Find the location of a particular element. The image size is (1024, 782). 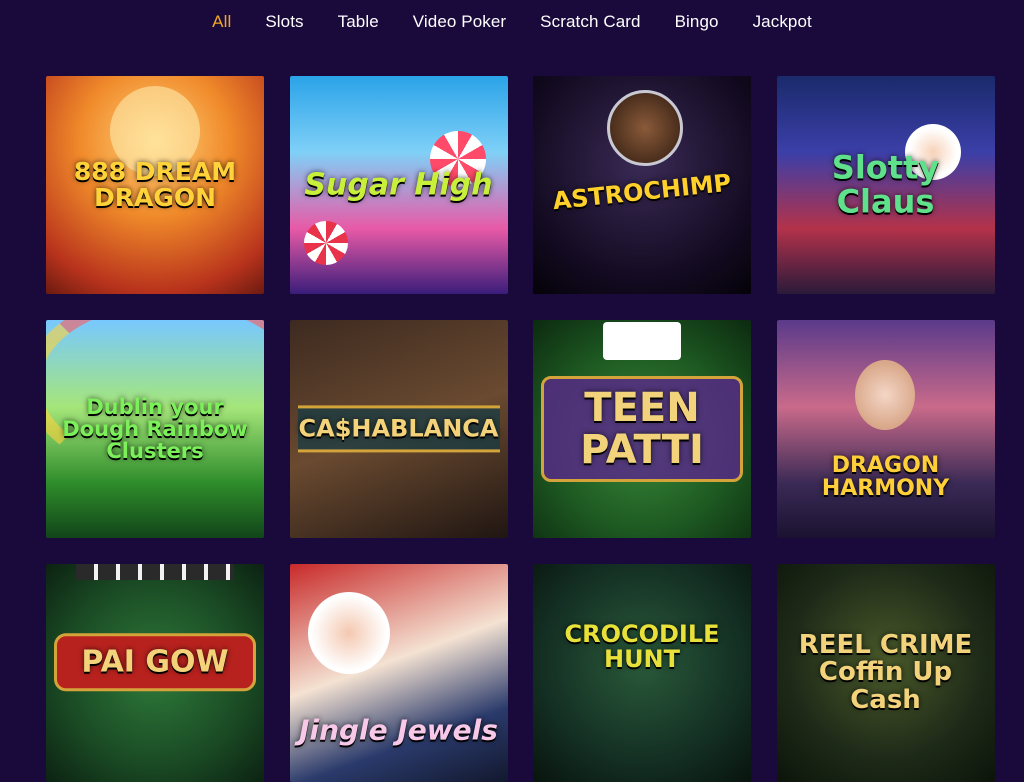

nav-item-bingo: Bingo is located at coordinates (697, 22).